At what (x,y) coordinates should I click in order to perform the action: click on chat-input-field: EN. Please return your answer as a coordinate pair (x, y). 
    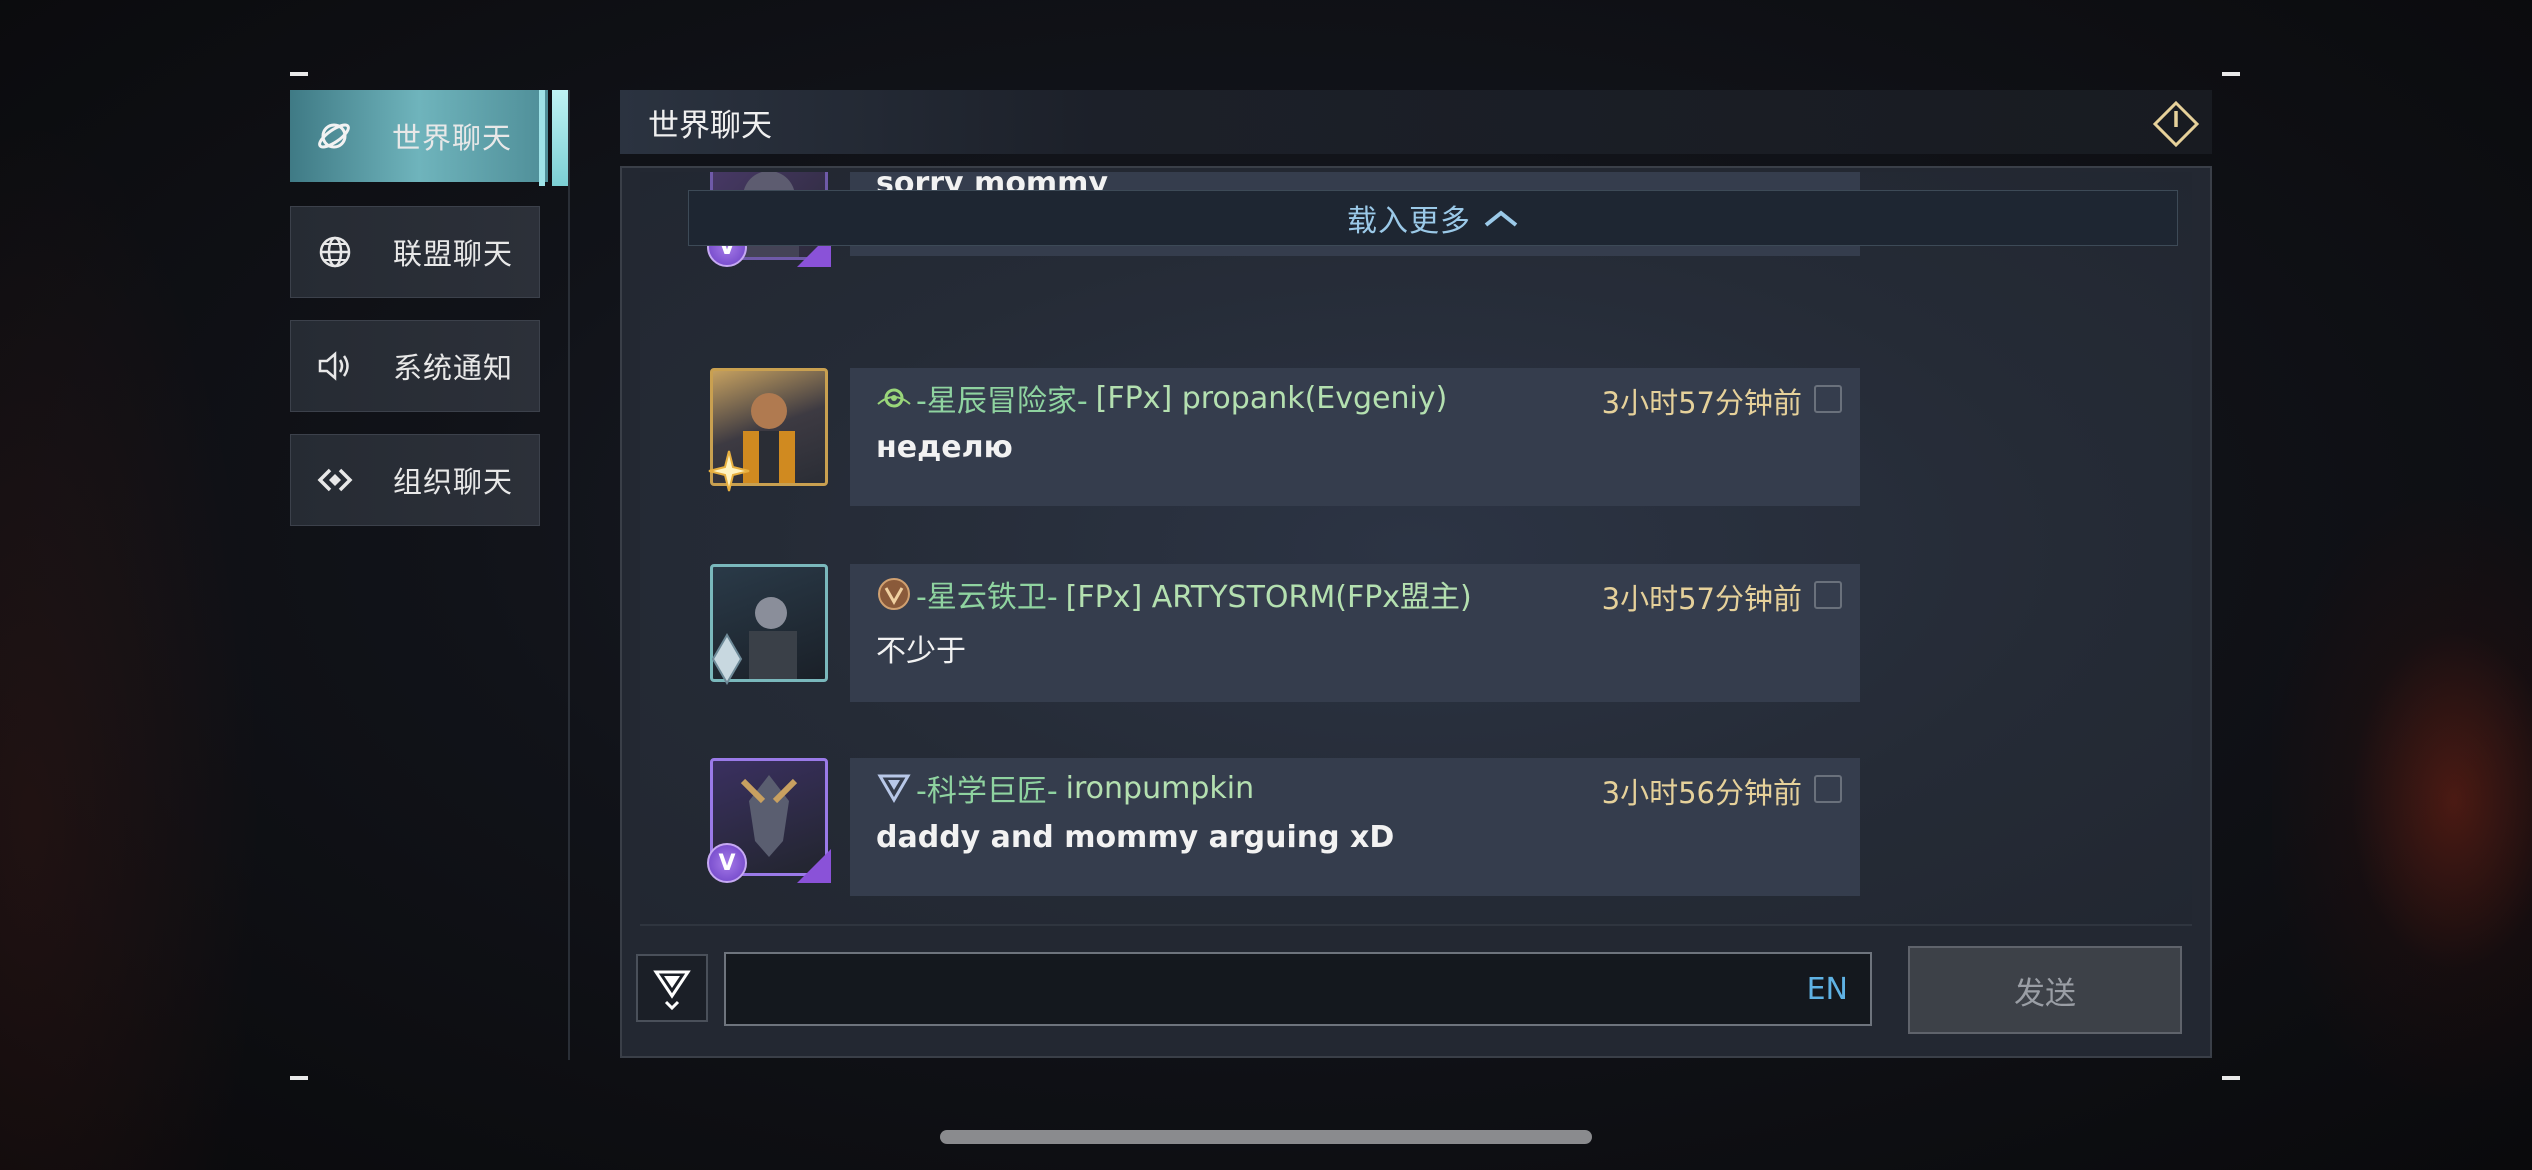
    Looking at the image, I should click on (1298, 989).